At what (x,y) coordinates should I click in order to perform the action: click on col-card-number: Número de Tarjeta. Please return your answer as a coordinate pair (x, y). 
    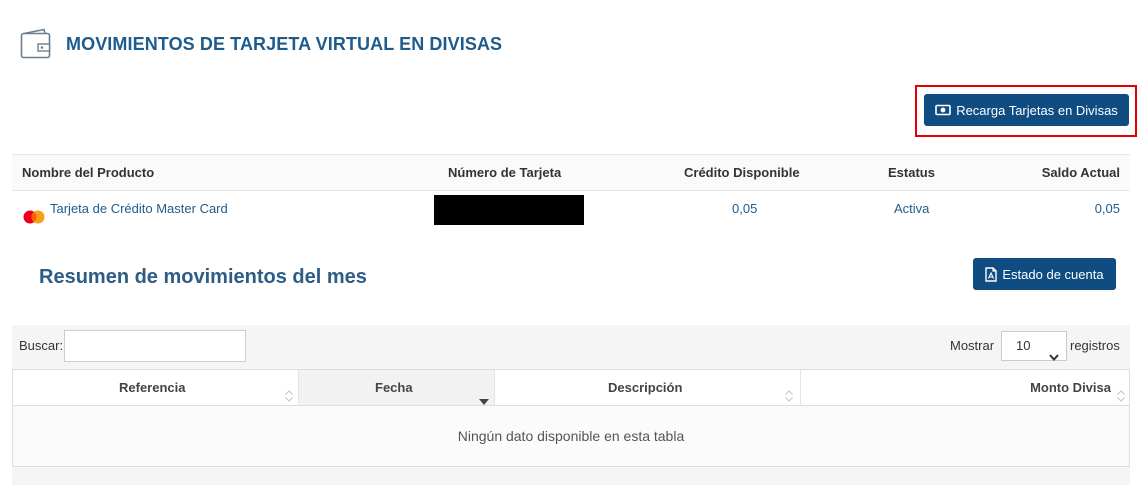
    Looking at the image, I should click on (505, 172).